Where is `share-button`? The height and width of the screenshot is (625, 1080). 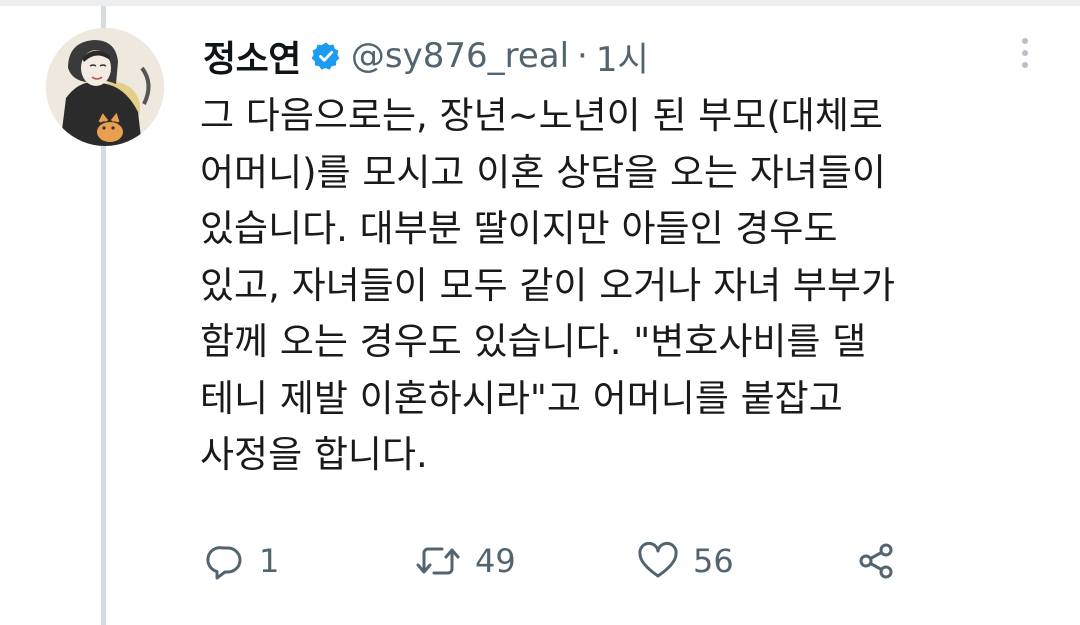
share-button is located at coordinates (876, 561).